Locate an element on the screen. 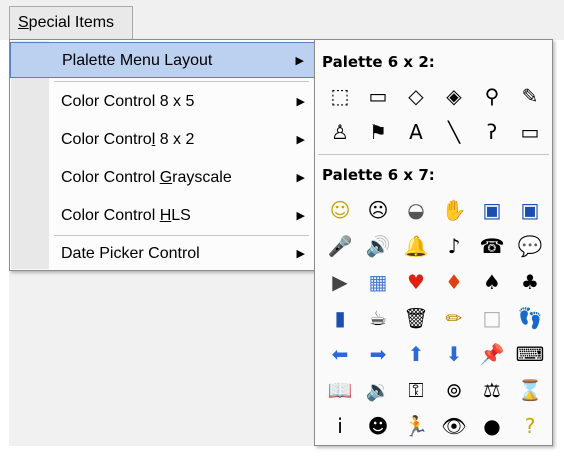 The image size is (564, 457). palette-separator is located at coordinates (433, 154).